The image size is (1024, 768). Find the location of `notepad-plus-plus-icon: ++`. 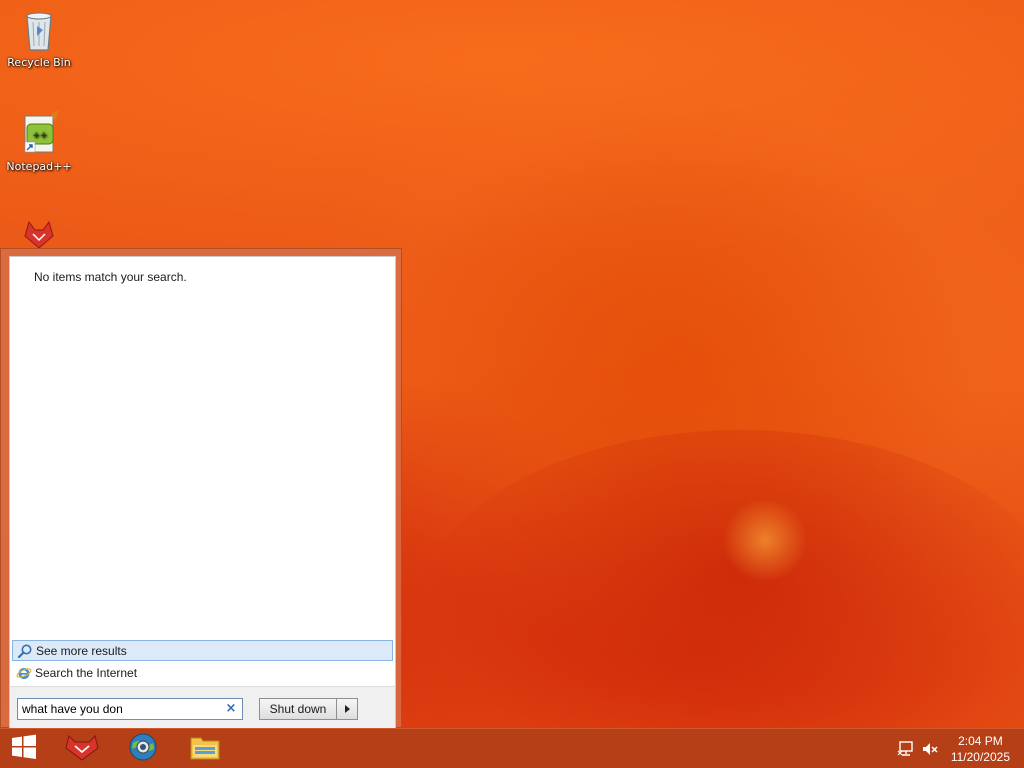

notepad-plus-plus-icon: ++ is located at coordinates (39, 134).